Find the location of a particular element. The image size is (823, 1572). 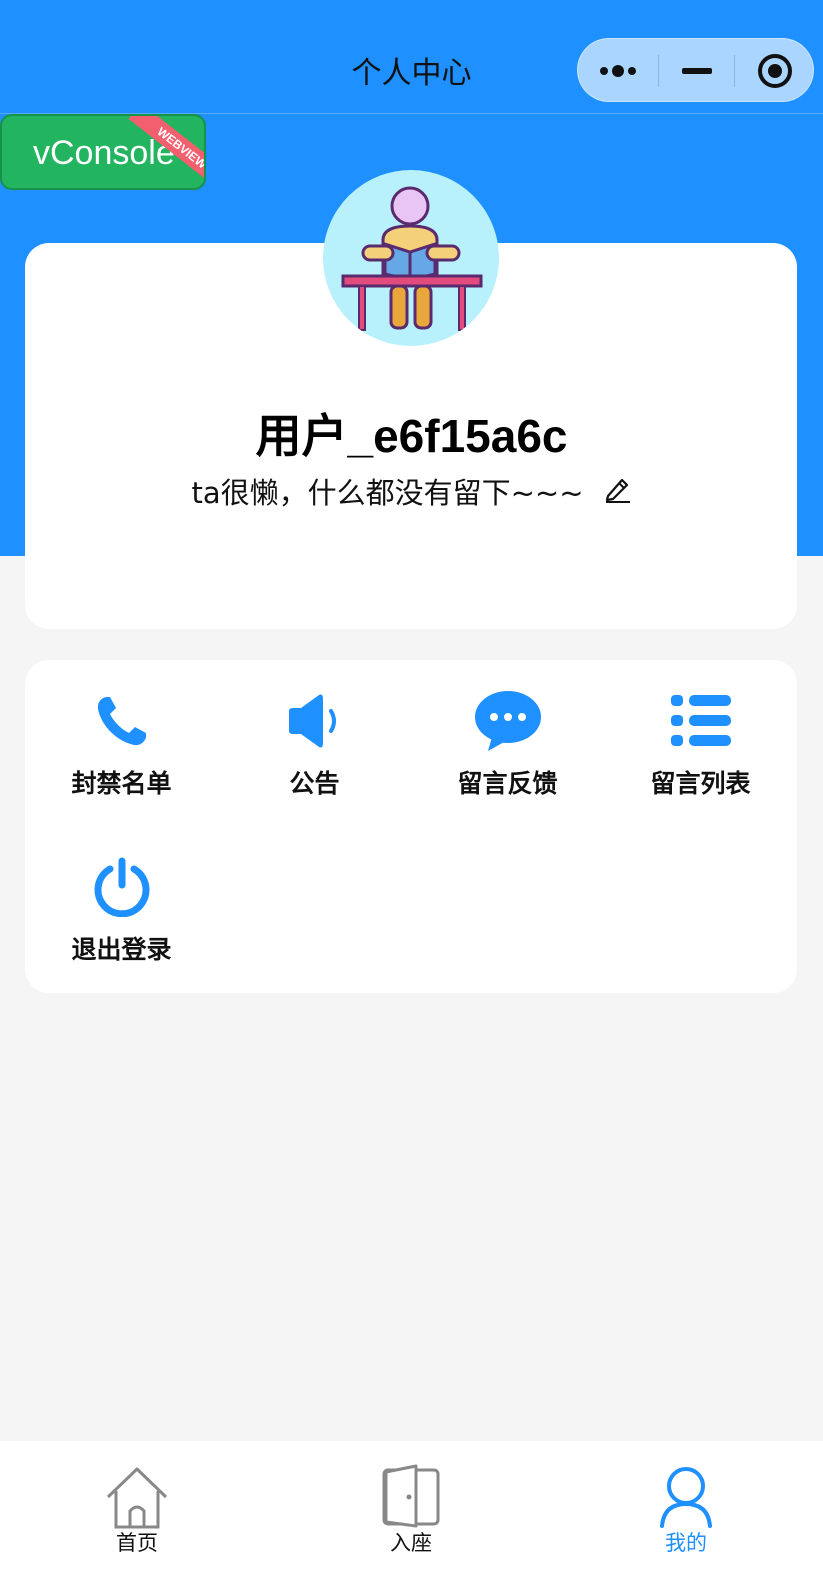

tab-home-label: 首页 is located at coordinates (137, 1543).